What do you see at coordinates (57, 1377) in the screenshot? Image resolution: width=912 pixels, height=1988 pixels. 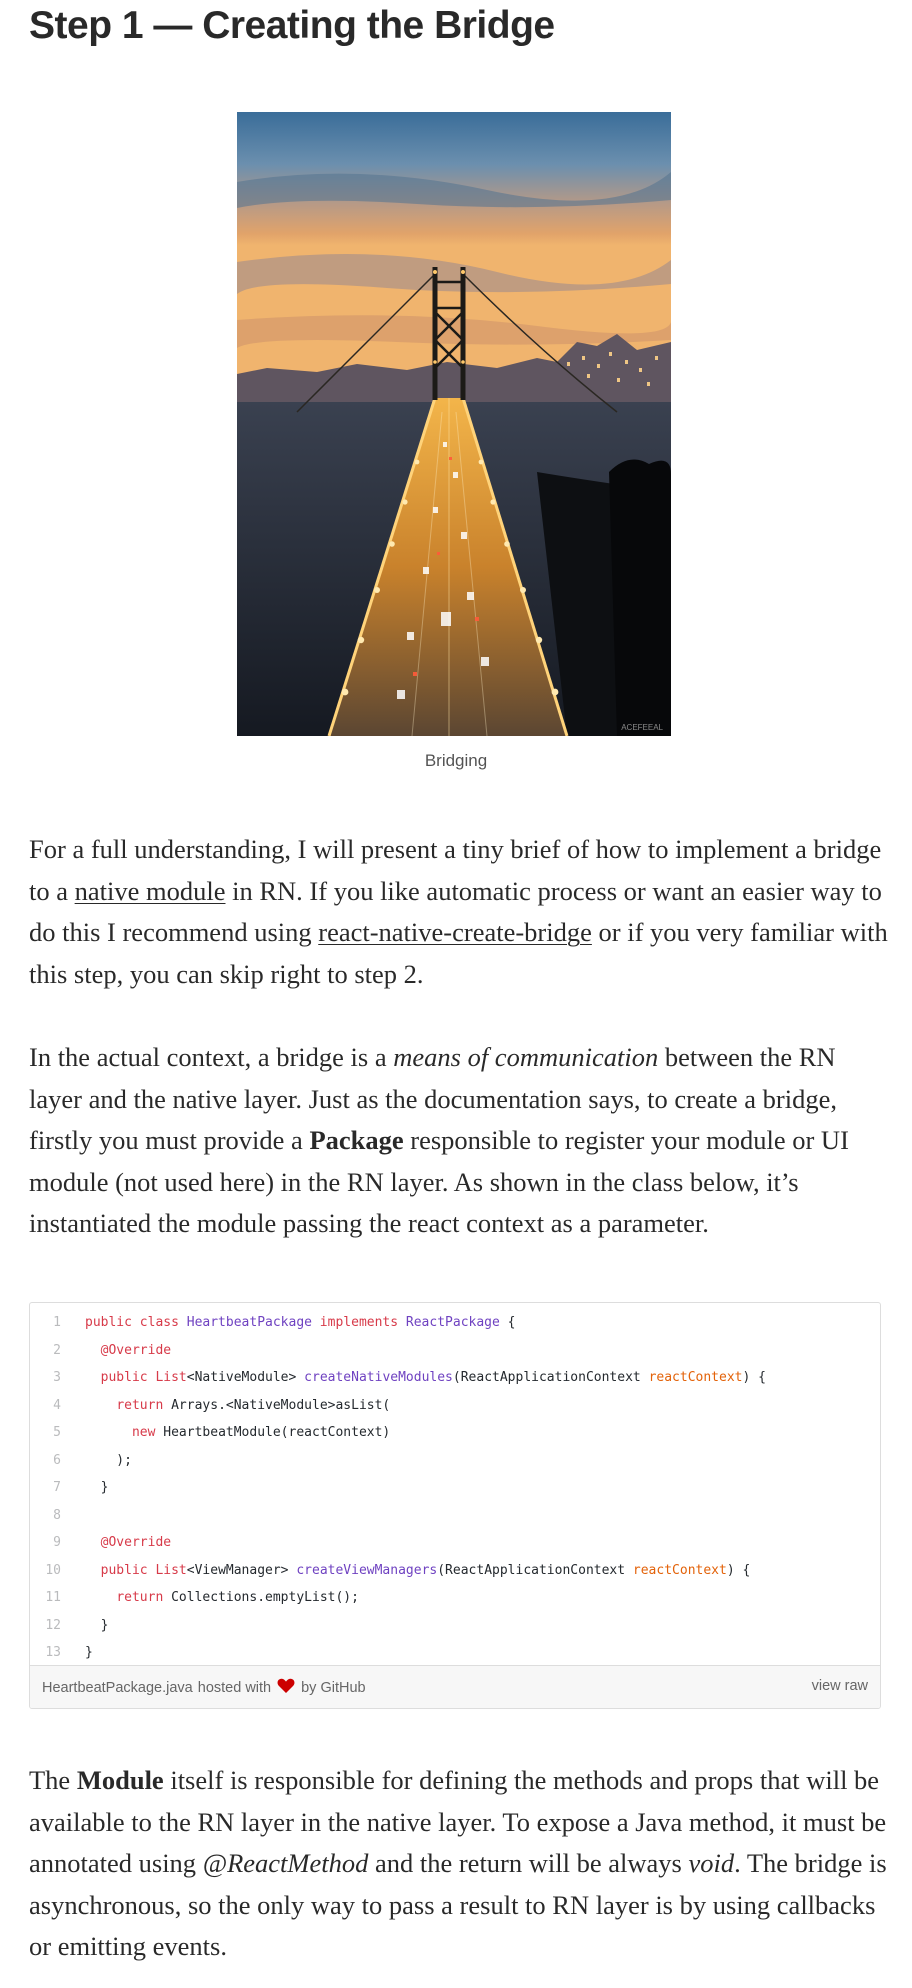 I see `line-number: 3` at bounding box center [57, 1377].